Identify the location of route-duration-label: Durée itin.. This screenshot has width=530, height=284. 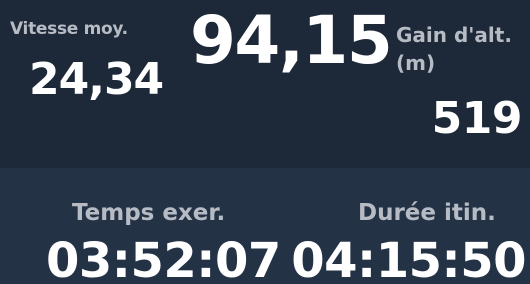
(427, 213).